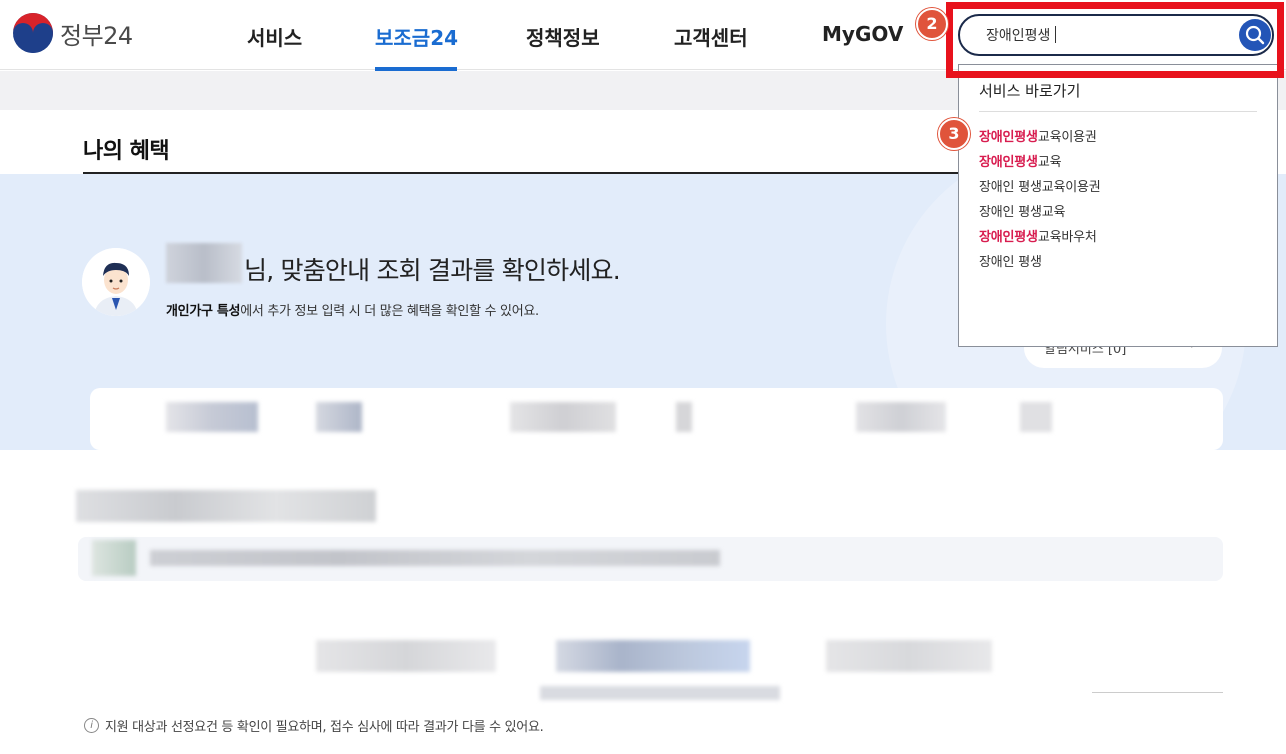 The width and height of the screenshot is (1286, 754). I want to click on suggestion-rest: 교육, so click(1049, 162).